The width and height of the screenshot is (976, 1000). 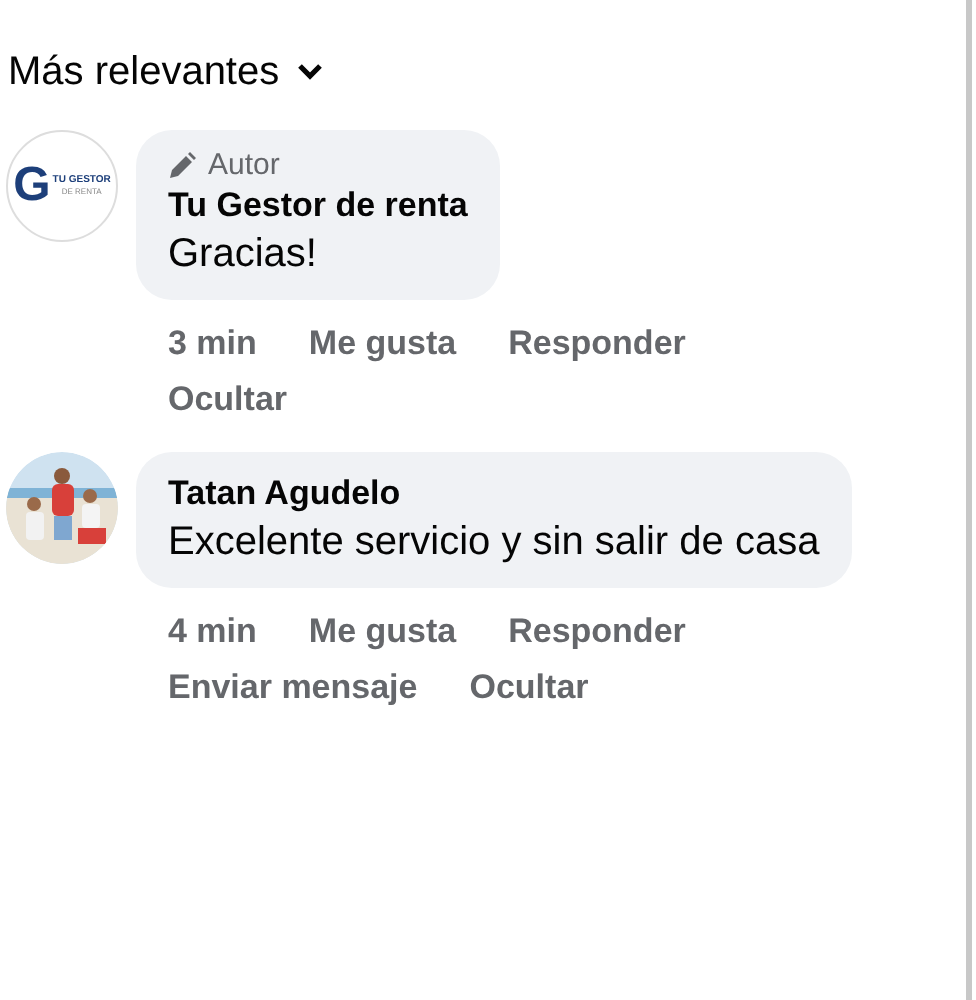 What do you see at coordinates (494, 494) in the screenshot?
I see `author-name: Tatan Agudelo` at bounding box center [494, 494].